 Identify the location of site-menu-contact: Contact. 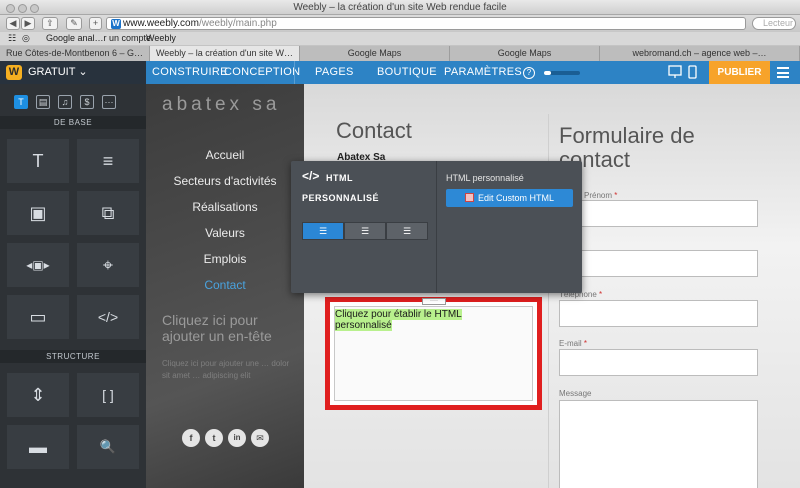
(225, 285).